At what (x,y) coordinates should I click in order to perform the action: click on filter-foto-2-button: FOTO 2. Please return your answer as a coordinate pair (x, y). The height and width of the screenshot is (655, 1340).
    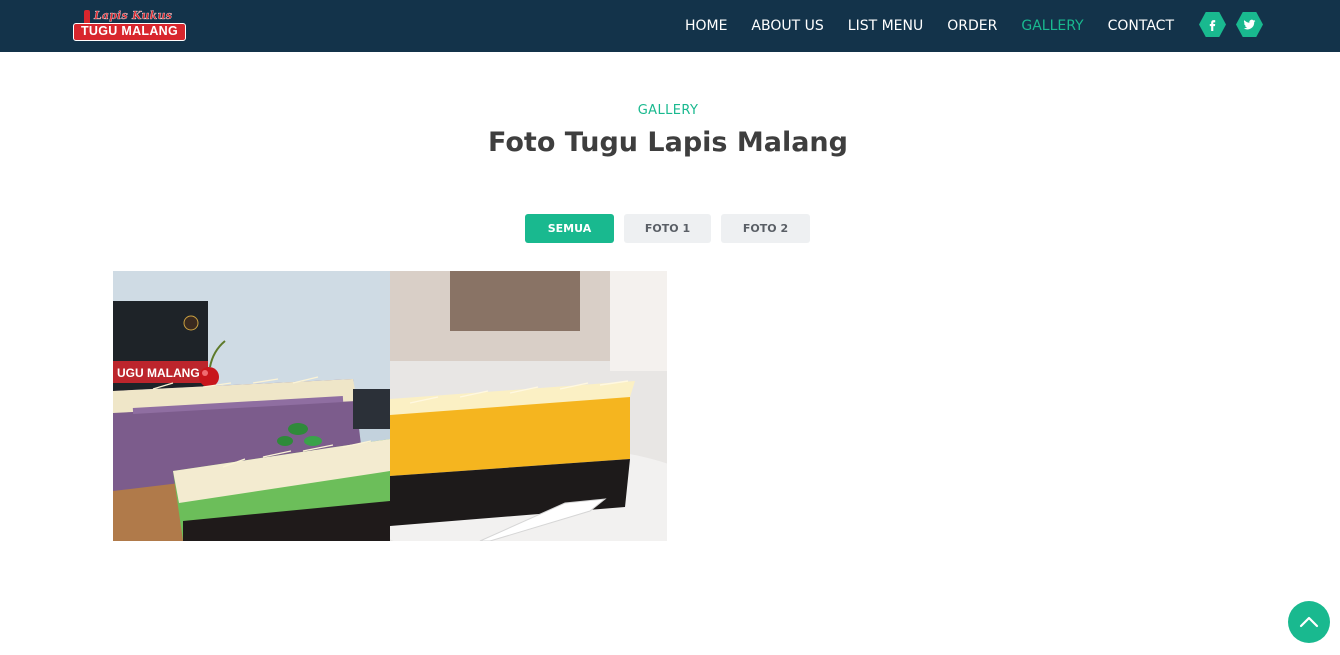
    Looking at the image, I should click on (765, 228).